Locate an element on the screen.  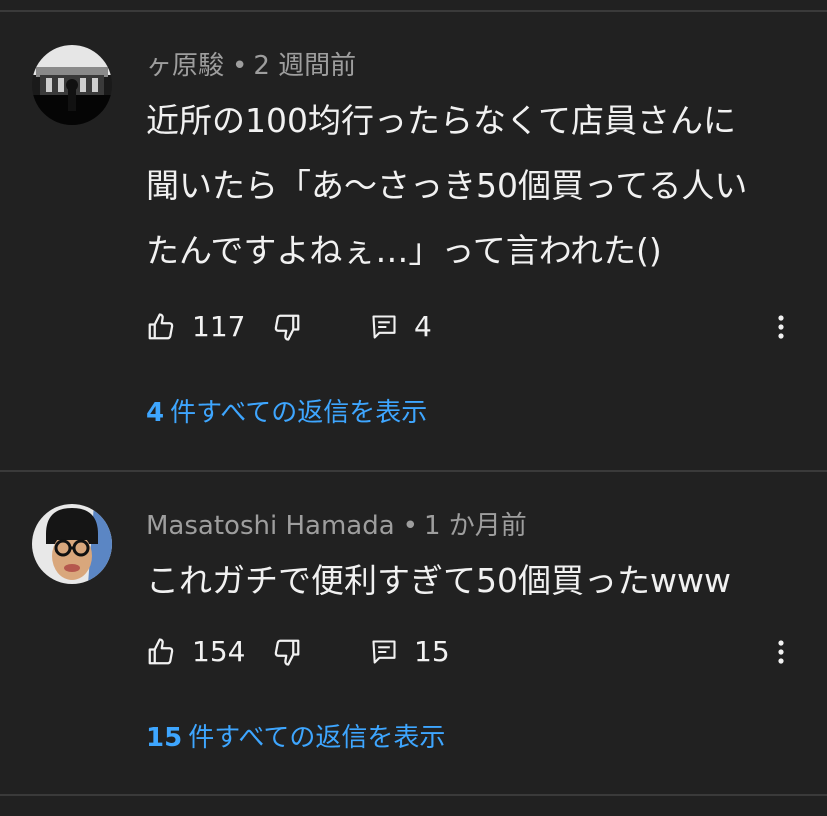
view-replies-count: 4 is located at coordinates (155, 413).